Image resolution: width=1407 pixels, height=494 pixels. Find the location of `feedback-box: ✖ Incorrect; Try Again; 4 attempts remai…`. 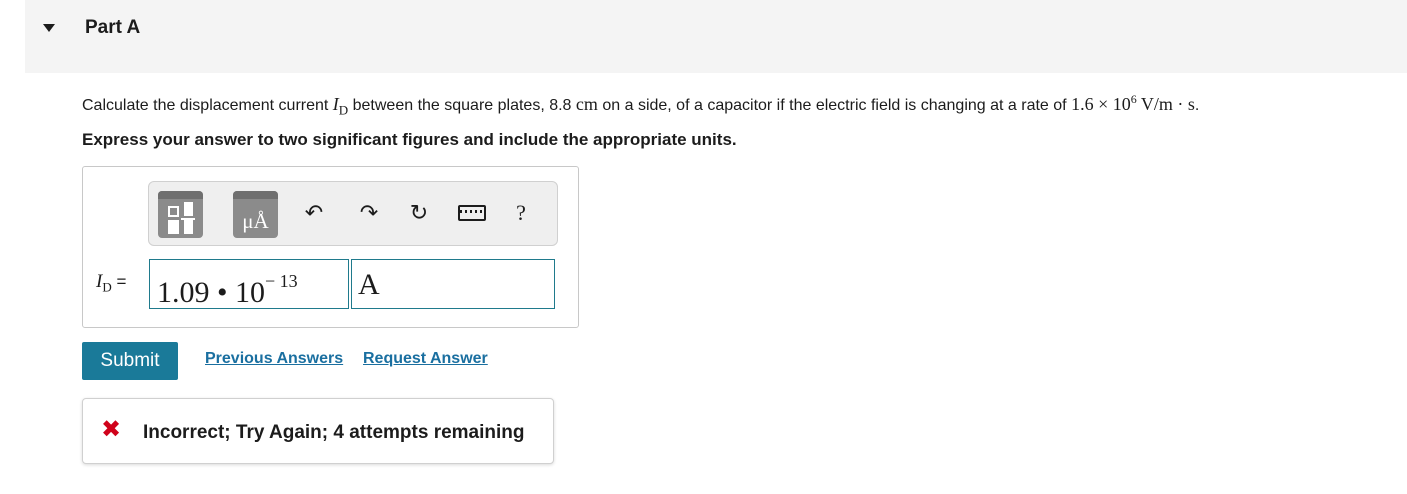

feedback-box: ✖ Incorrect; Try Again; 4 attempts remai… is located at coordinates (318, 431).